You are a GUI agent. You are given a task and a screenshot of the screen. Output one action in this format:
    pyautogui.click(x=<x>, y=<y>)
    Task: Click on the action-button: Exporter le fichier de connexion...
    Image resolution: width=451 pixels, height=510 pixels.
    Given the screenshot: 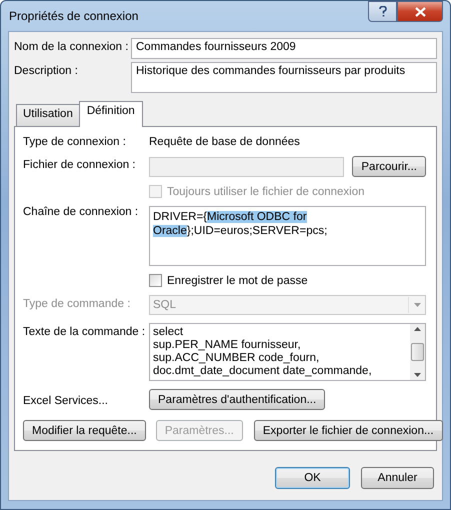 What is the action you would take?
    pyautogui.click(x=348, y=430)
    